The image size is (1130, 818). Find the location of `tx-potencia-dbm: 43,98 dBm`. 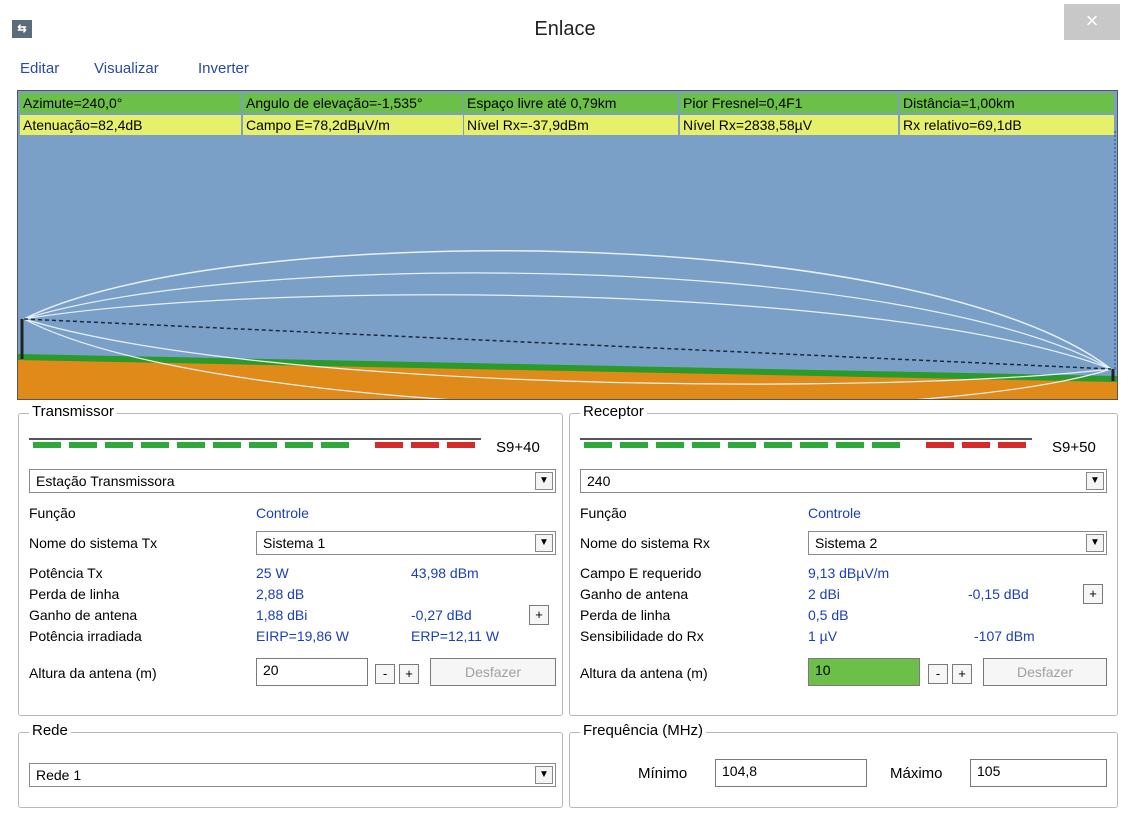

tx-potencia-dbm: 43,98 dBm is located at coordinates (445, 573).